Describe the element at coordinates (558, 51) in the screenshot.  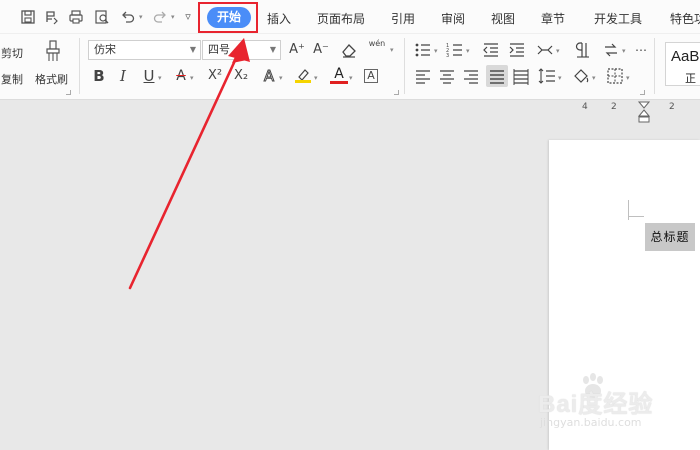
I see `chinese-layout-dropdown-icon: ▾` at that location.